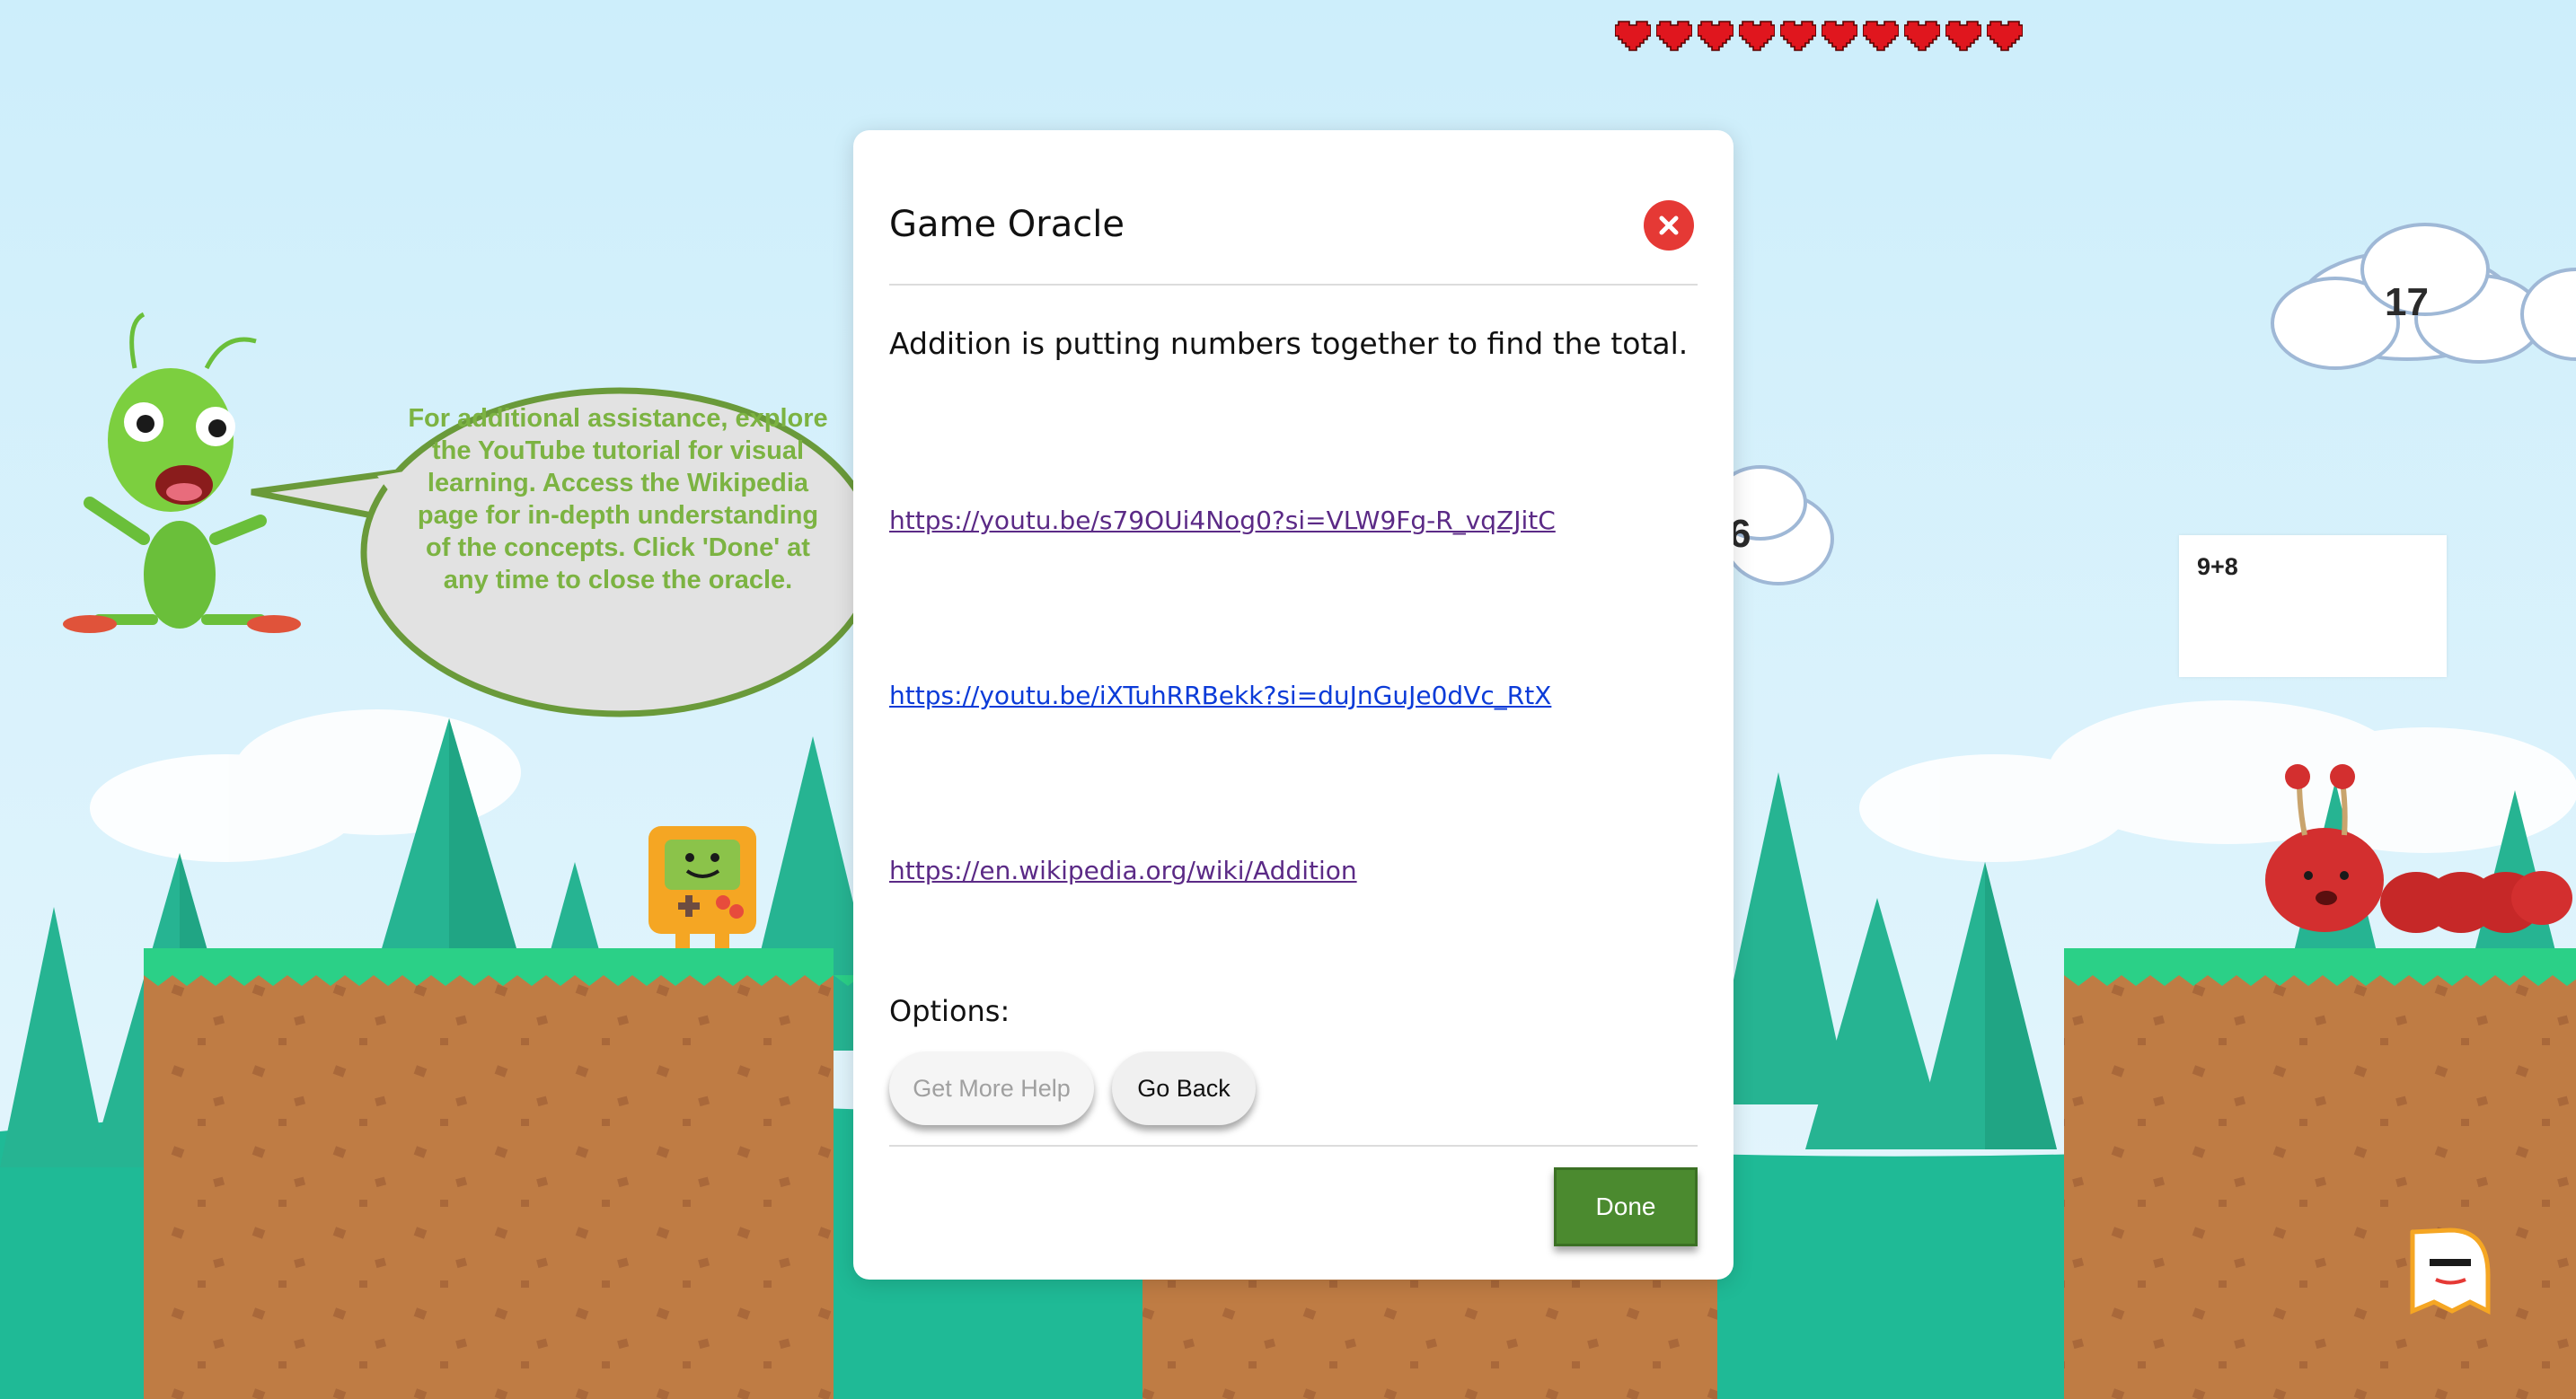  Describe the element at coordinates (1007, 224) in the screenshot. I see `modal-title: Game Oracle` at that location.